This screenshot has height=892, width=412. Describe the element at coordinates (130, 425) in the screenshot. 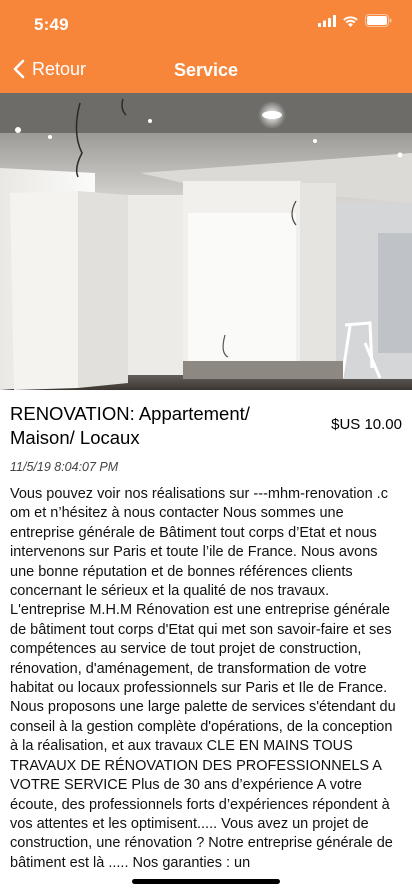

I see `listing-title: RENOVATION: Appartement/ Maison/ Locaux` at that location.